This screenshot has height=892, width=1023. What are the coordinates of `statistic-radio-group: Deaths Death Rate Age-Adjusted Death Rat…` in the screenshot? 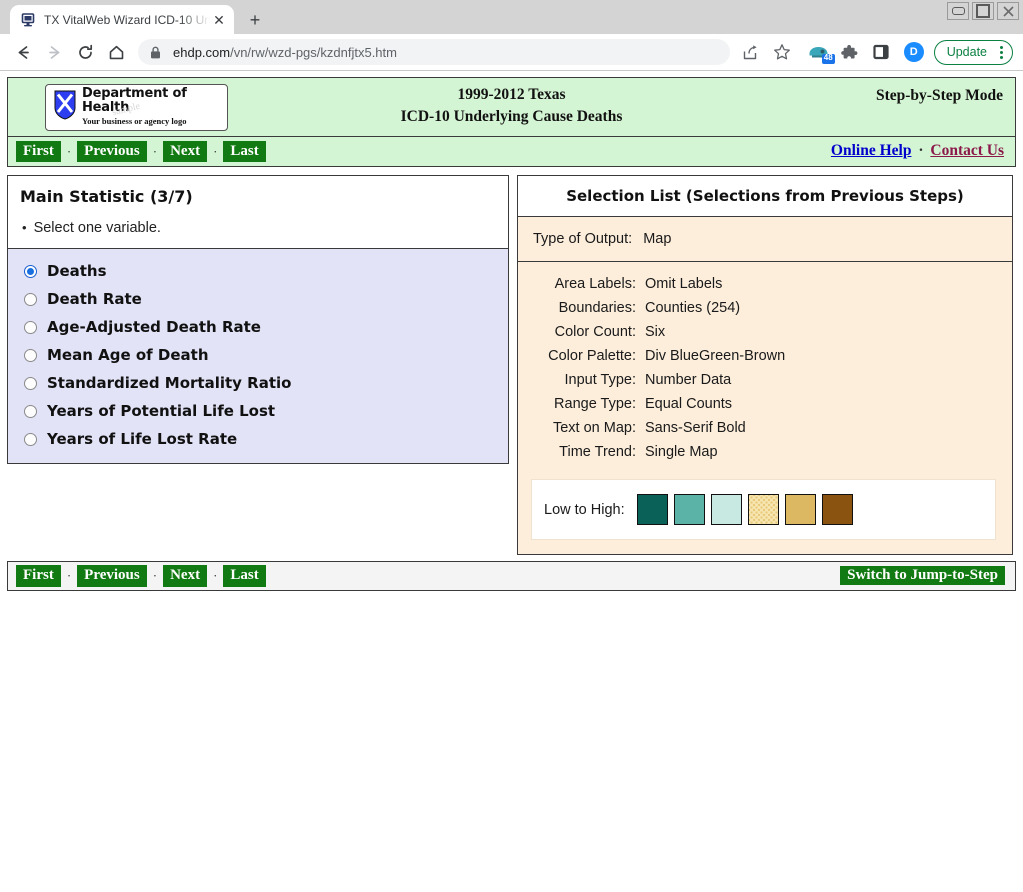 It's located at (258, 355).